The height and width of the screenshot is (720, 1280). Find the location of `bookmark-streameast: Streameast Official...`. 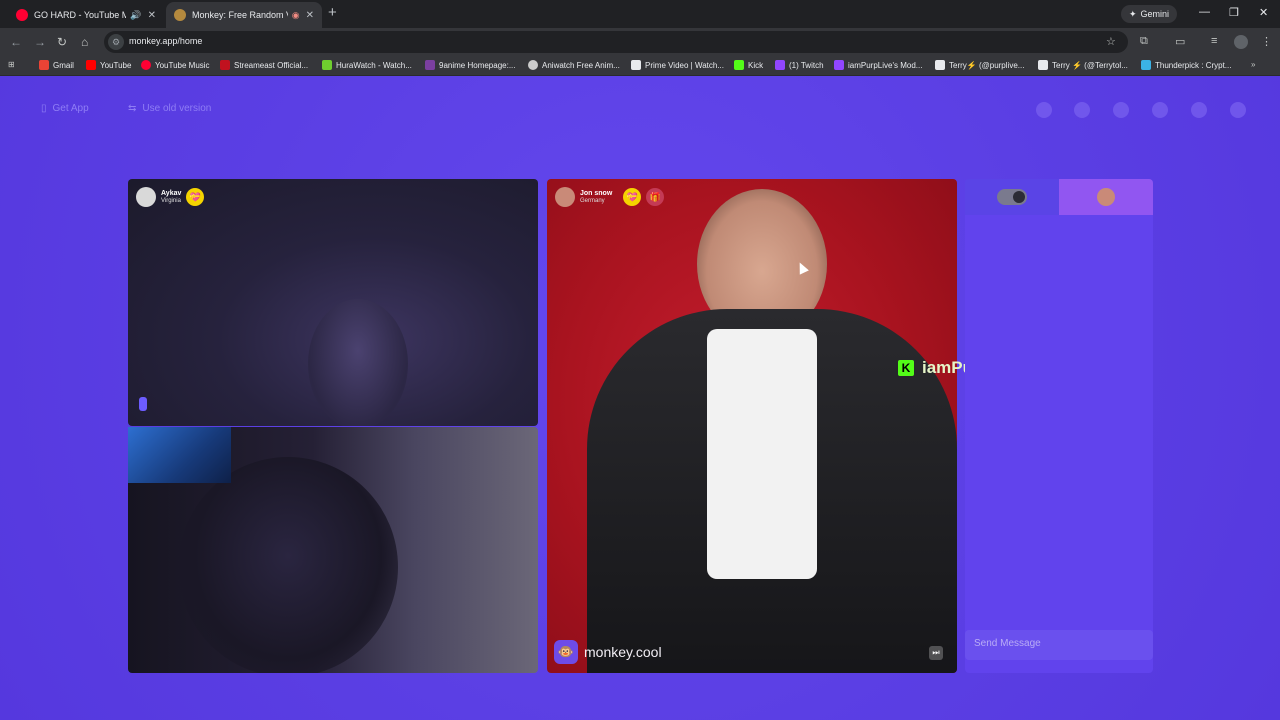

bookmark-streameast: Streameast Official... is located at coordinates (264, 65).